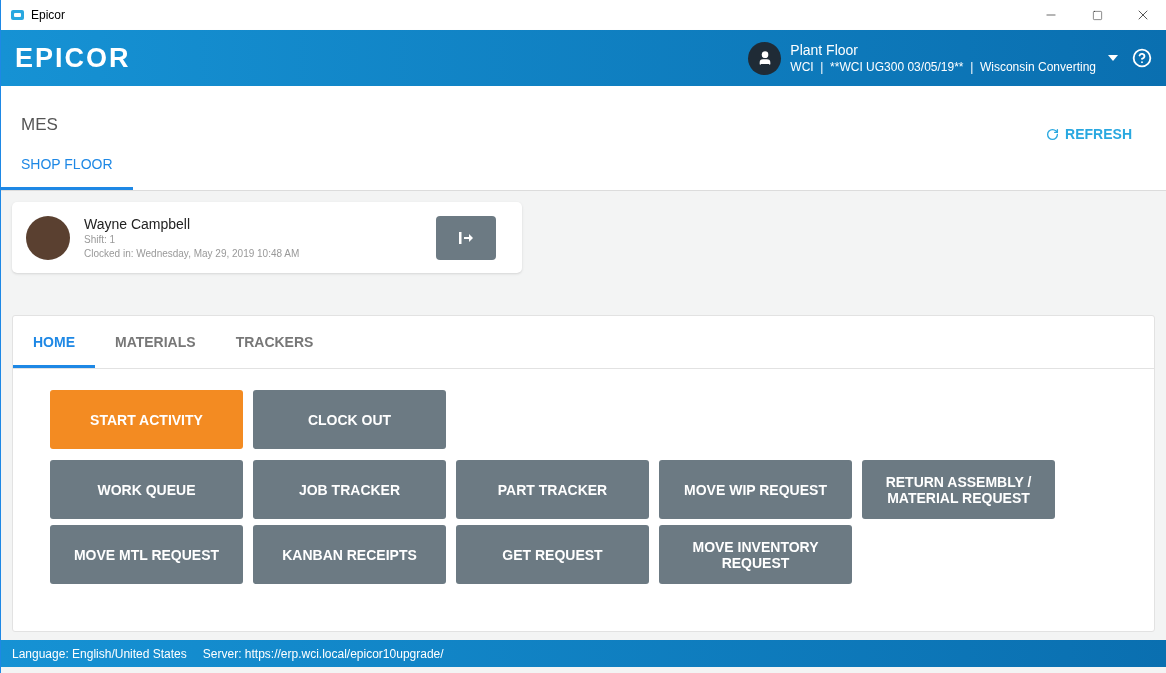  I want to click on action-button: MOVE INVENTORY REQUEST, so click(755, 554).